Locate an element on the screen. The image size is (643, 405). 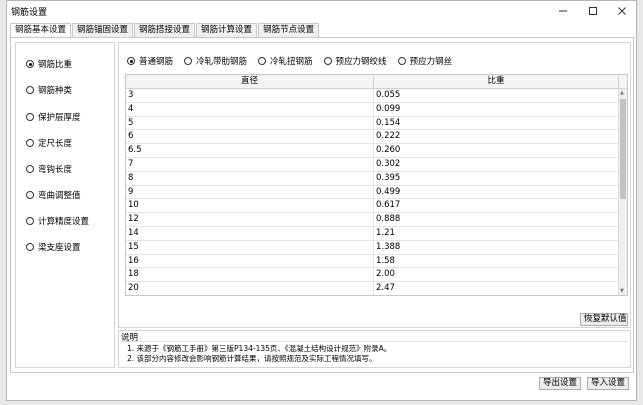
table-row: 4 0.099 is located at coordinates (372, 109).